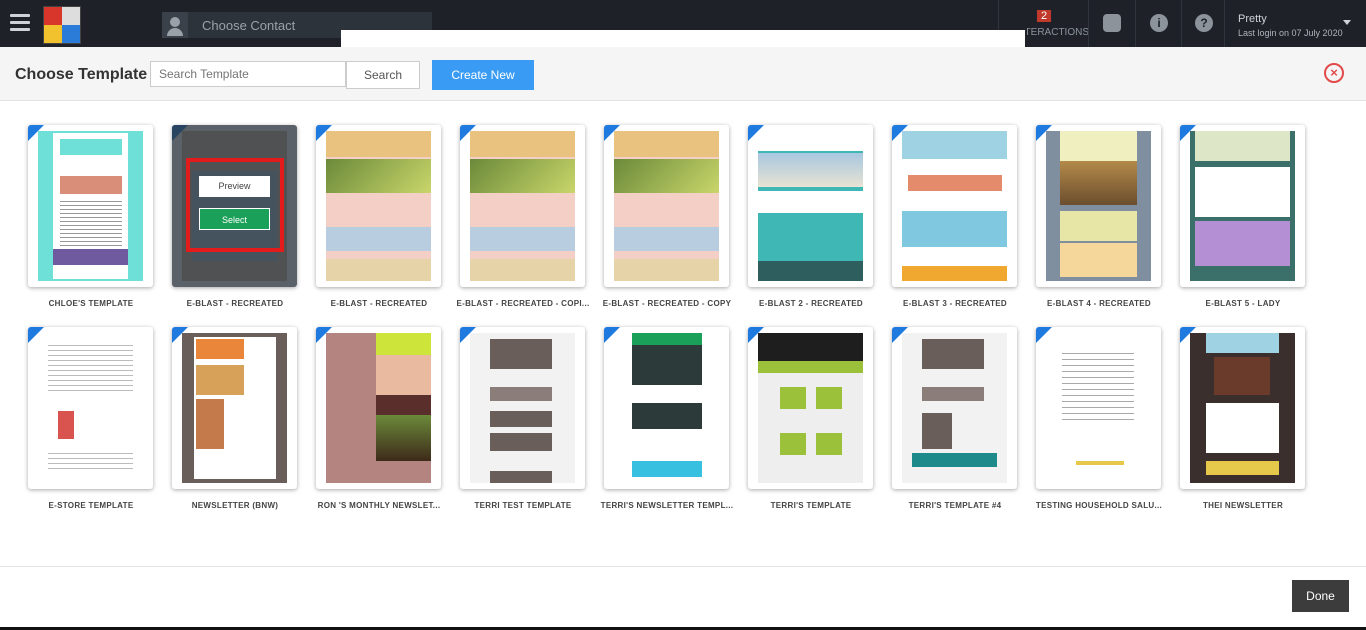  Describe the element at coordinates (1320, 596) in the screenshot. I see `done-button: Done` at that location.